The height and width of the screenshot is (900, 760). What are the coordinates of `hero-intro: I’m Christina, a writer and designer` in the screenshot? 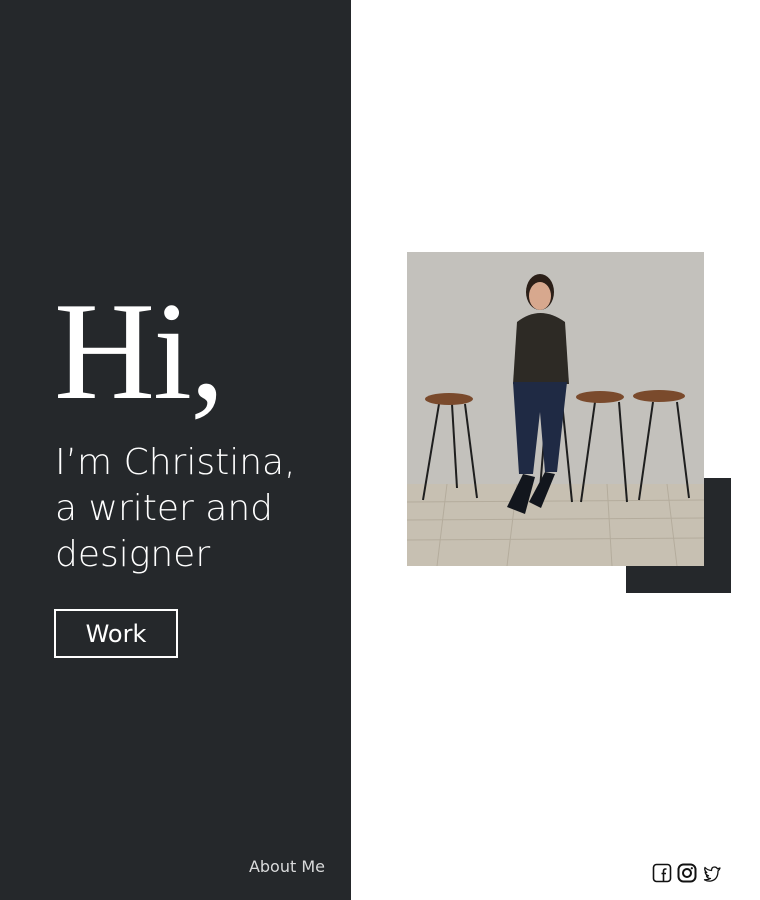 It's located at (200, 509).